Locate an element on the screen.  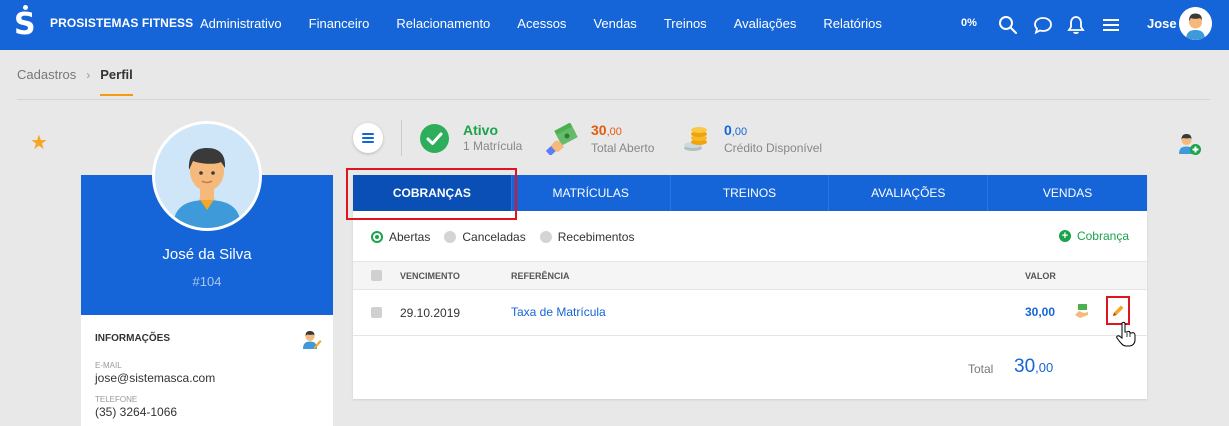
open-total-int: 30 is located at coordinates (599, 130).